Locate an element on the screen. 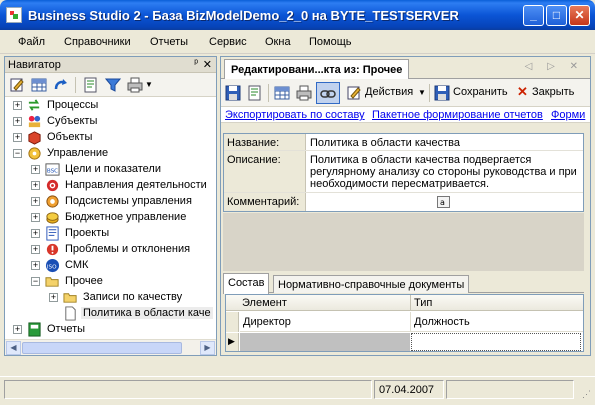 The image size is (595, 405). horizontal-scrollbar: ◀ ▶ is located at coordinates (110, 347).